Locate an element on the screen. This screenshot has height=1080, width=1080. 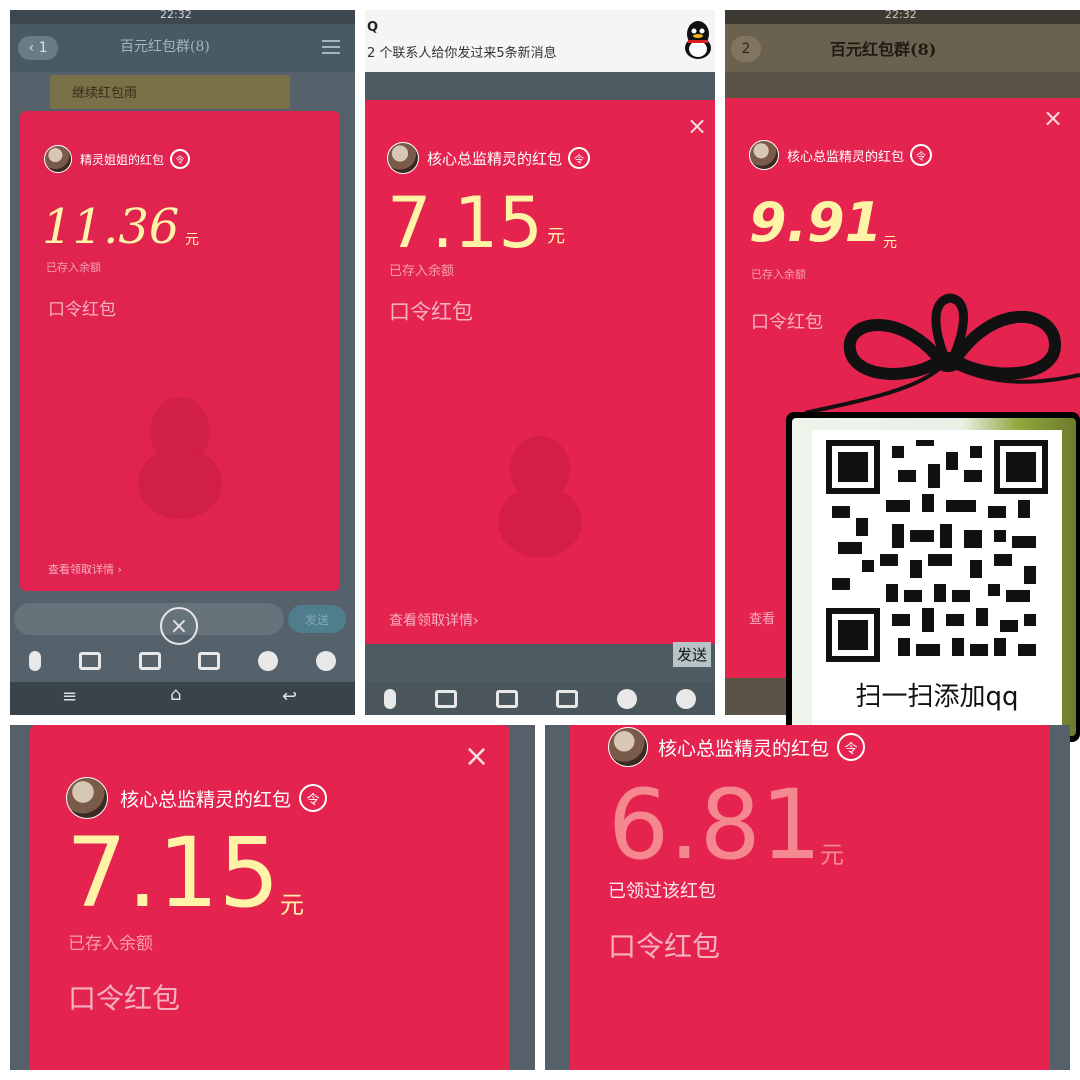
chat-title-bar: ‹ 1 百元红包群(8) is located at coordinates (182, 48).